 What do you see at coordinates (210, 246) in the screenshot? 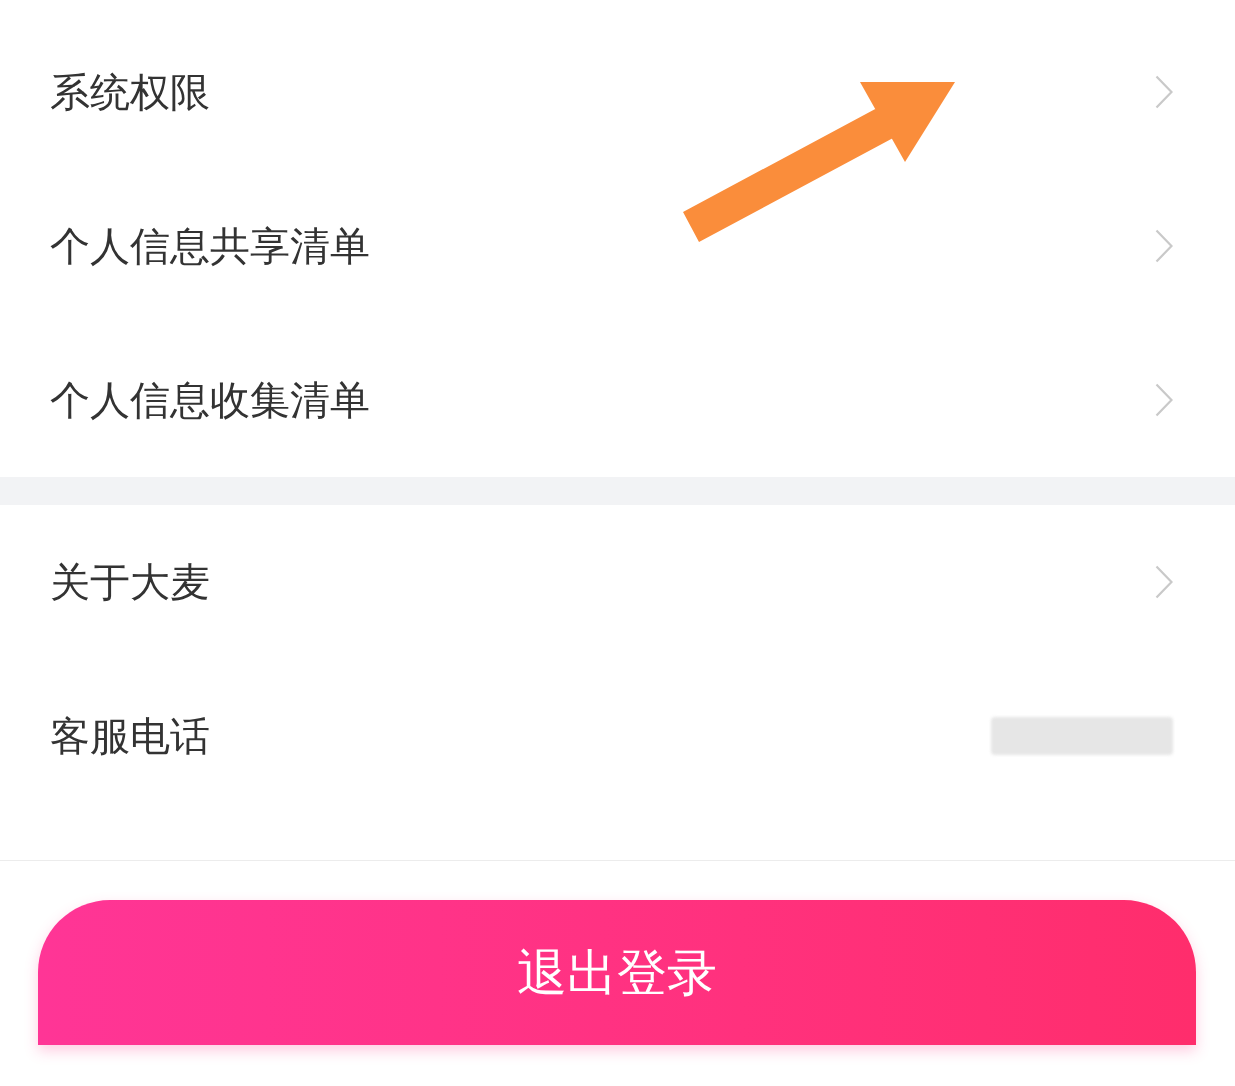
I see `row-label: 个人信息共享清单` at bounding box center [210, 246].